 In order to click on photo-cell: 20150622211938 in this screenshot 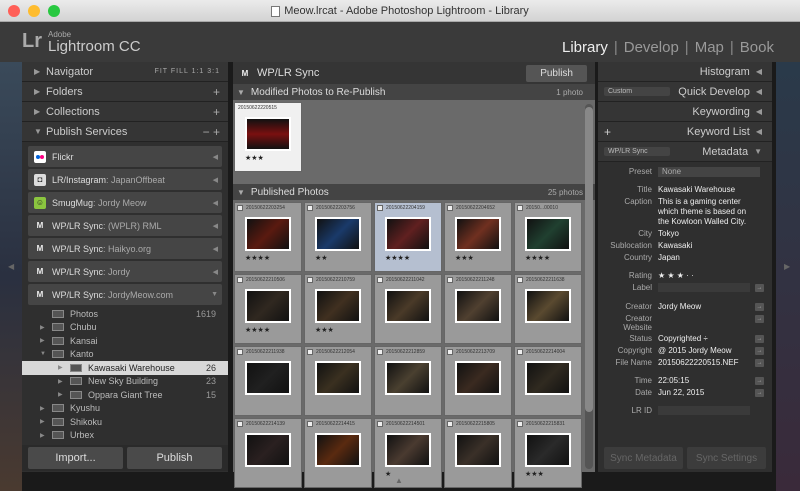, I will do `click(268, 381)`.